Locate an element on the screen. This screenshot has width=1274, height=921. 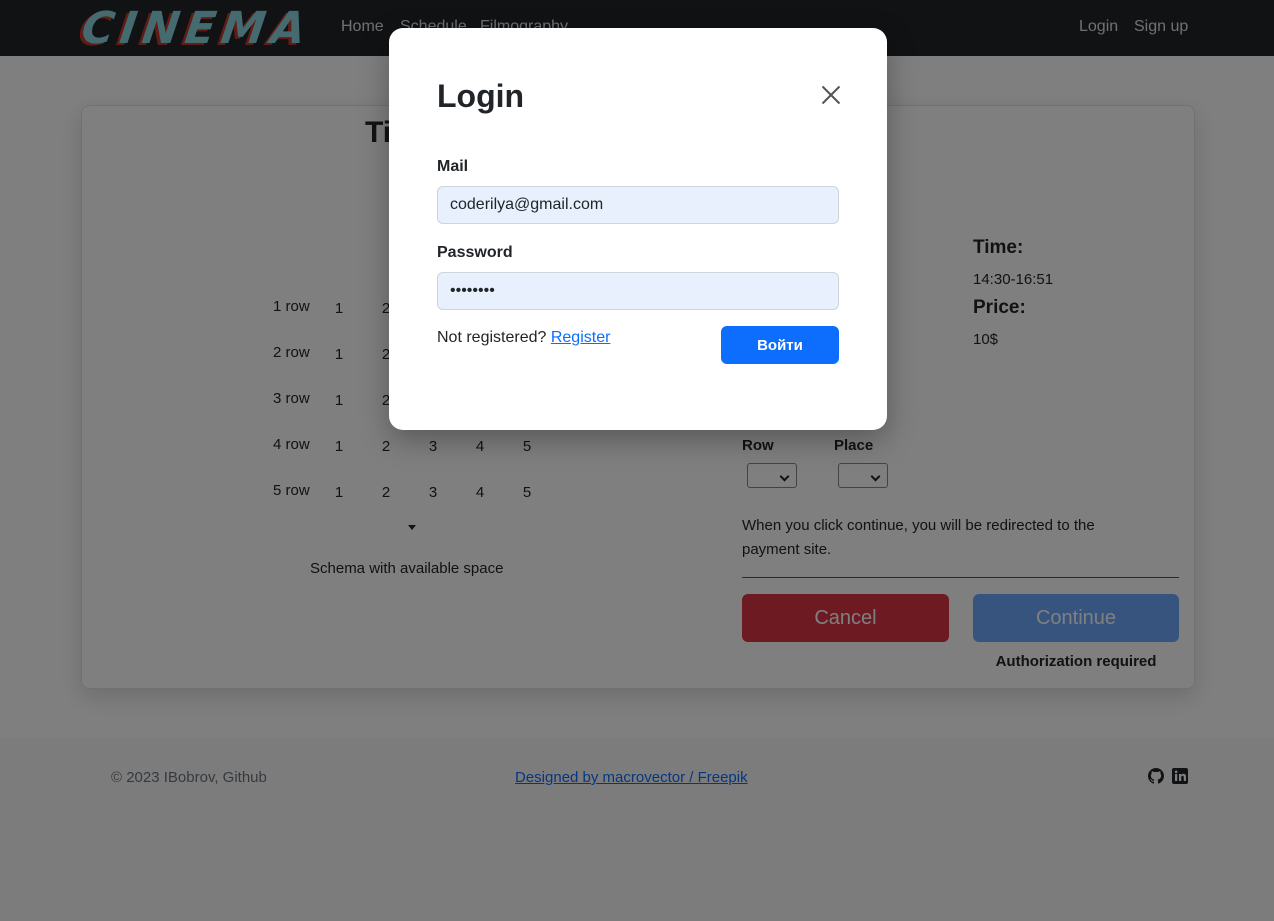
not-registered-text: Not registered? Register is located at coordinates (523, 338).